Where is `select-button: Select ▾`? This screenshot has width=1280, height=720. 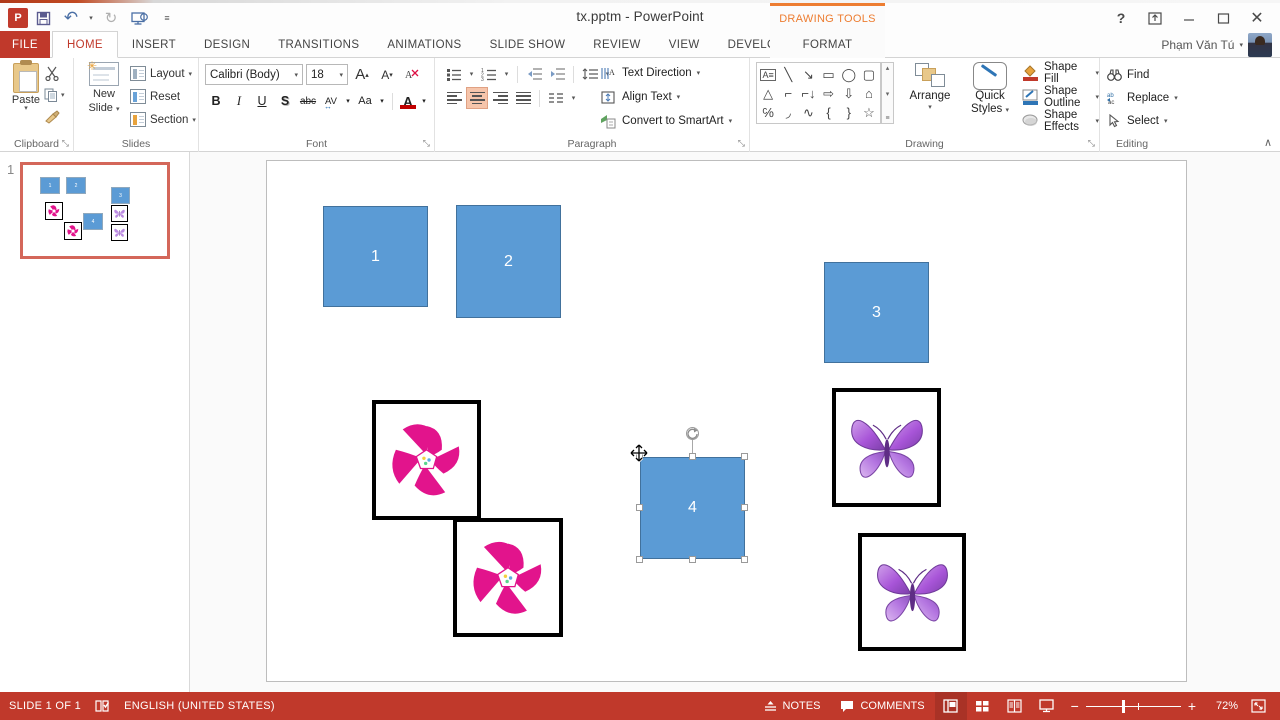
select-button: Select ▾ is located at coordinates (1142, 120).